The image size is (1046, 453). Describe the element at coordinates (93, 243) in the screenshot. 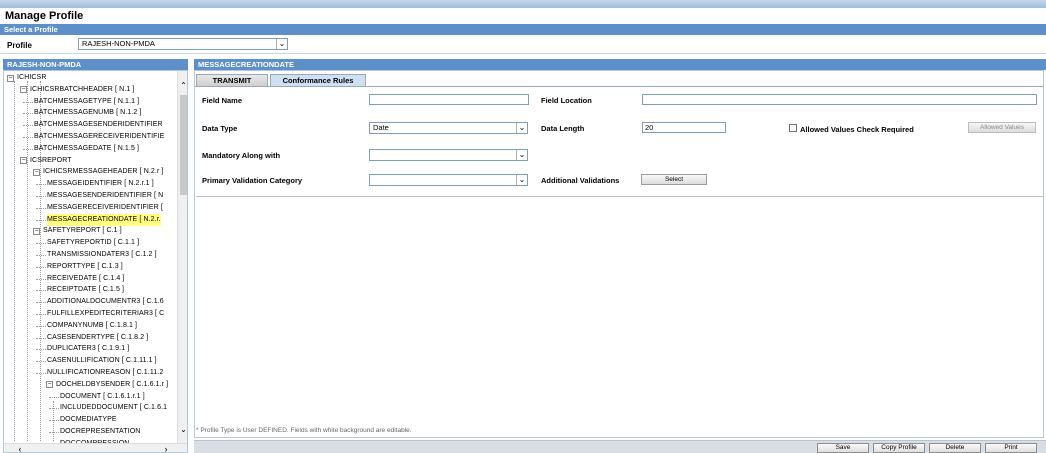

I see `tree-item: SAFETYREPORTID [ C.1.1 ]` at that location.